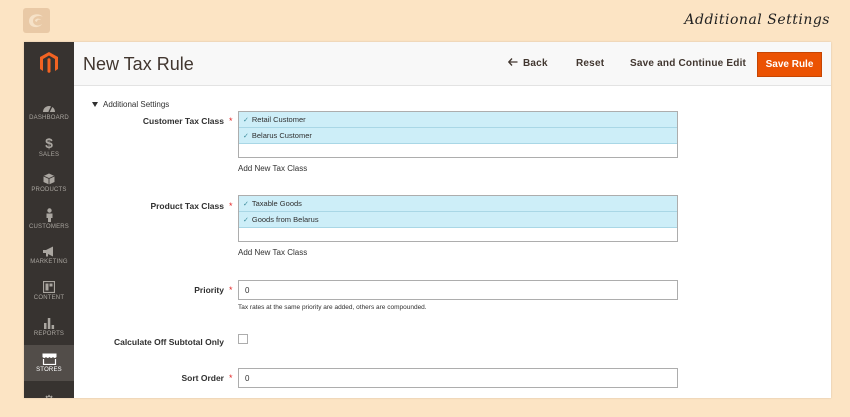 This screenshot has height=417, width=850. Describe the element at coordinates (458, 120) in the screenshot. I see `customer-tax-class-option: ✓ Retail Customer` at that location.